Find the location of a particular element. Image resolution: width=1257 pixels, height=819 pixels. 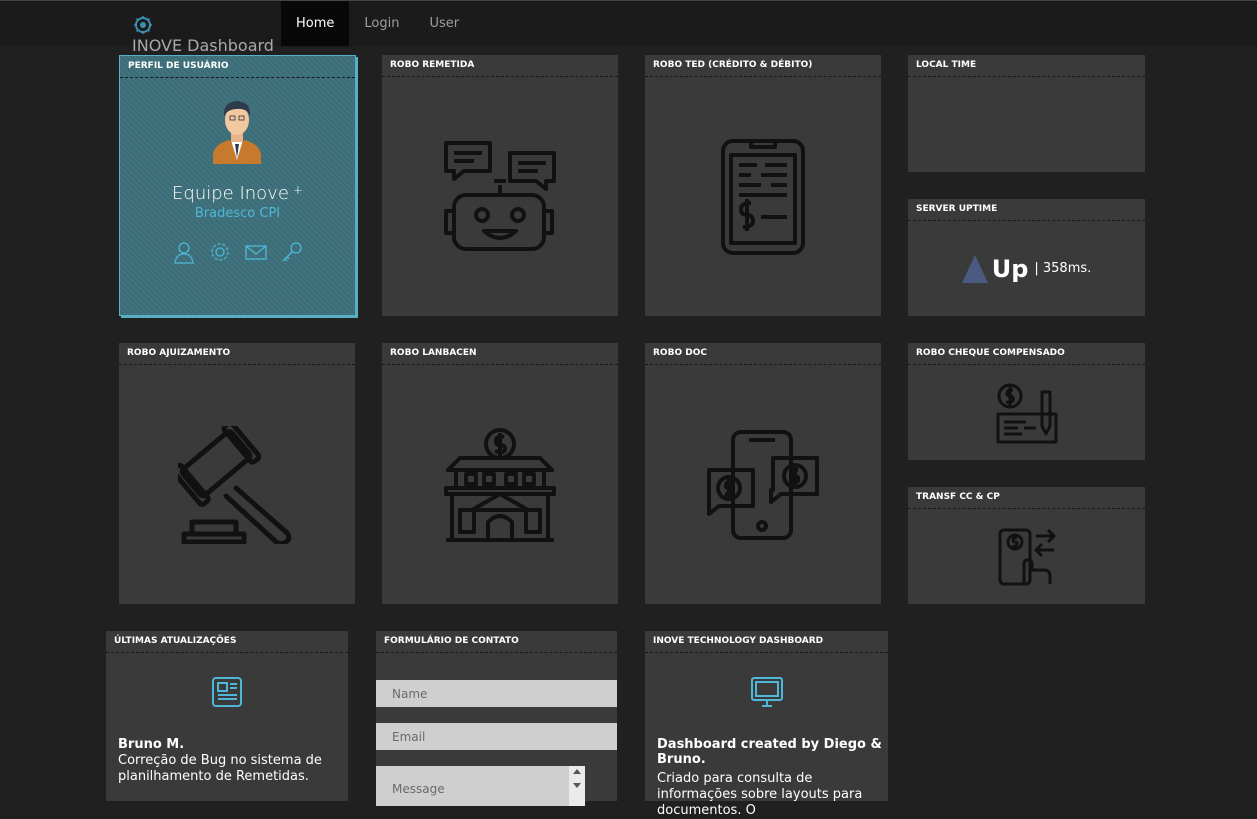

phone-transfer-icon is located at coordinates (1026, 556).